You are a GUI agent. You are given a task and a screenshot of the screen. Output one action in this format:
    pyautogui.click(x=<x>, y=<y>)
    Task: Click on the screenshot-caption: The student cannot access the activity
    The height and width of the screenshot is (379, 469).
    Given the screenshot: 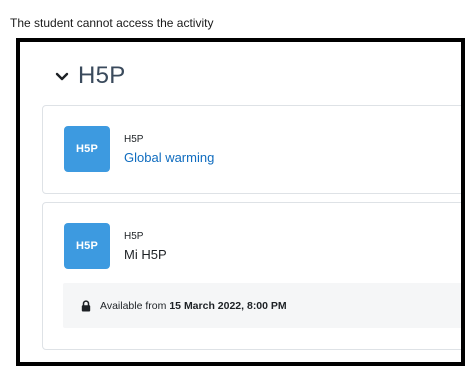 What is the action you would take?
    pyautogui.click(x=112, y=23)
    